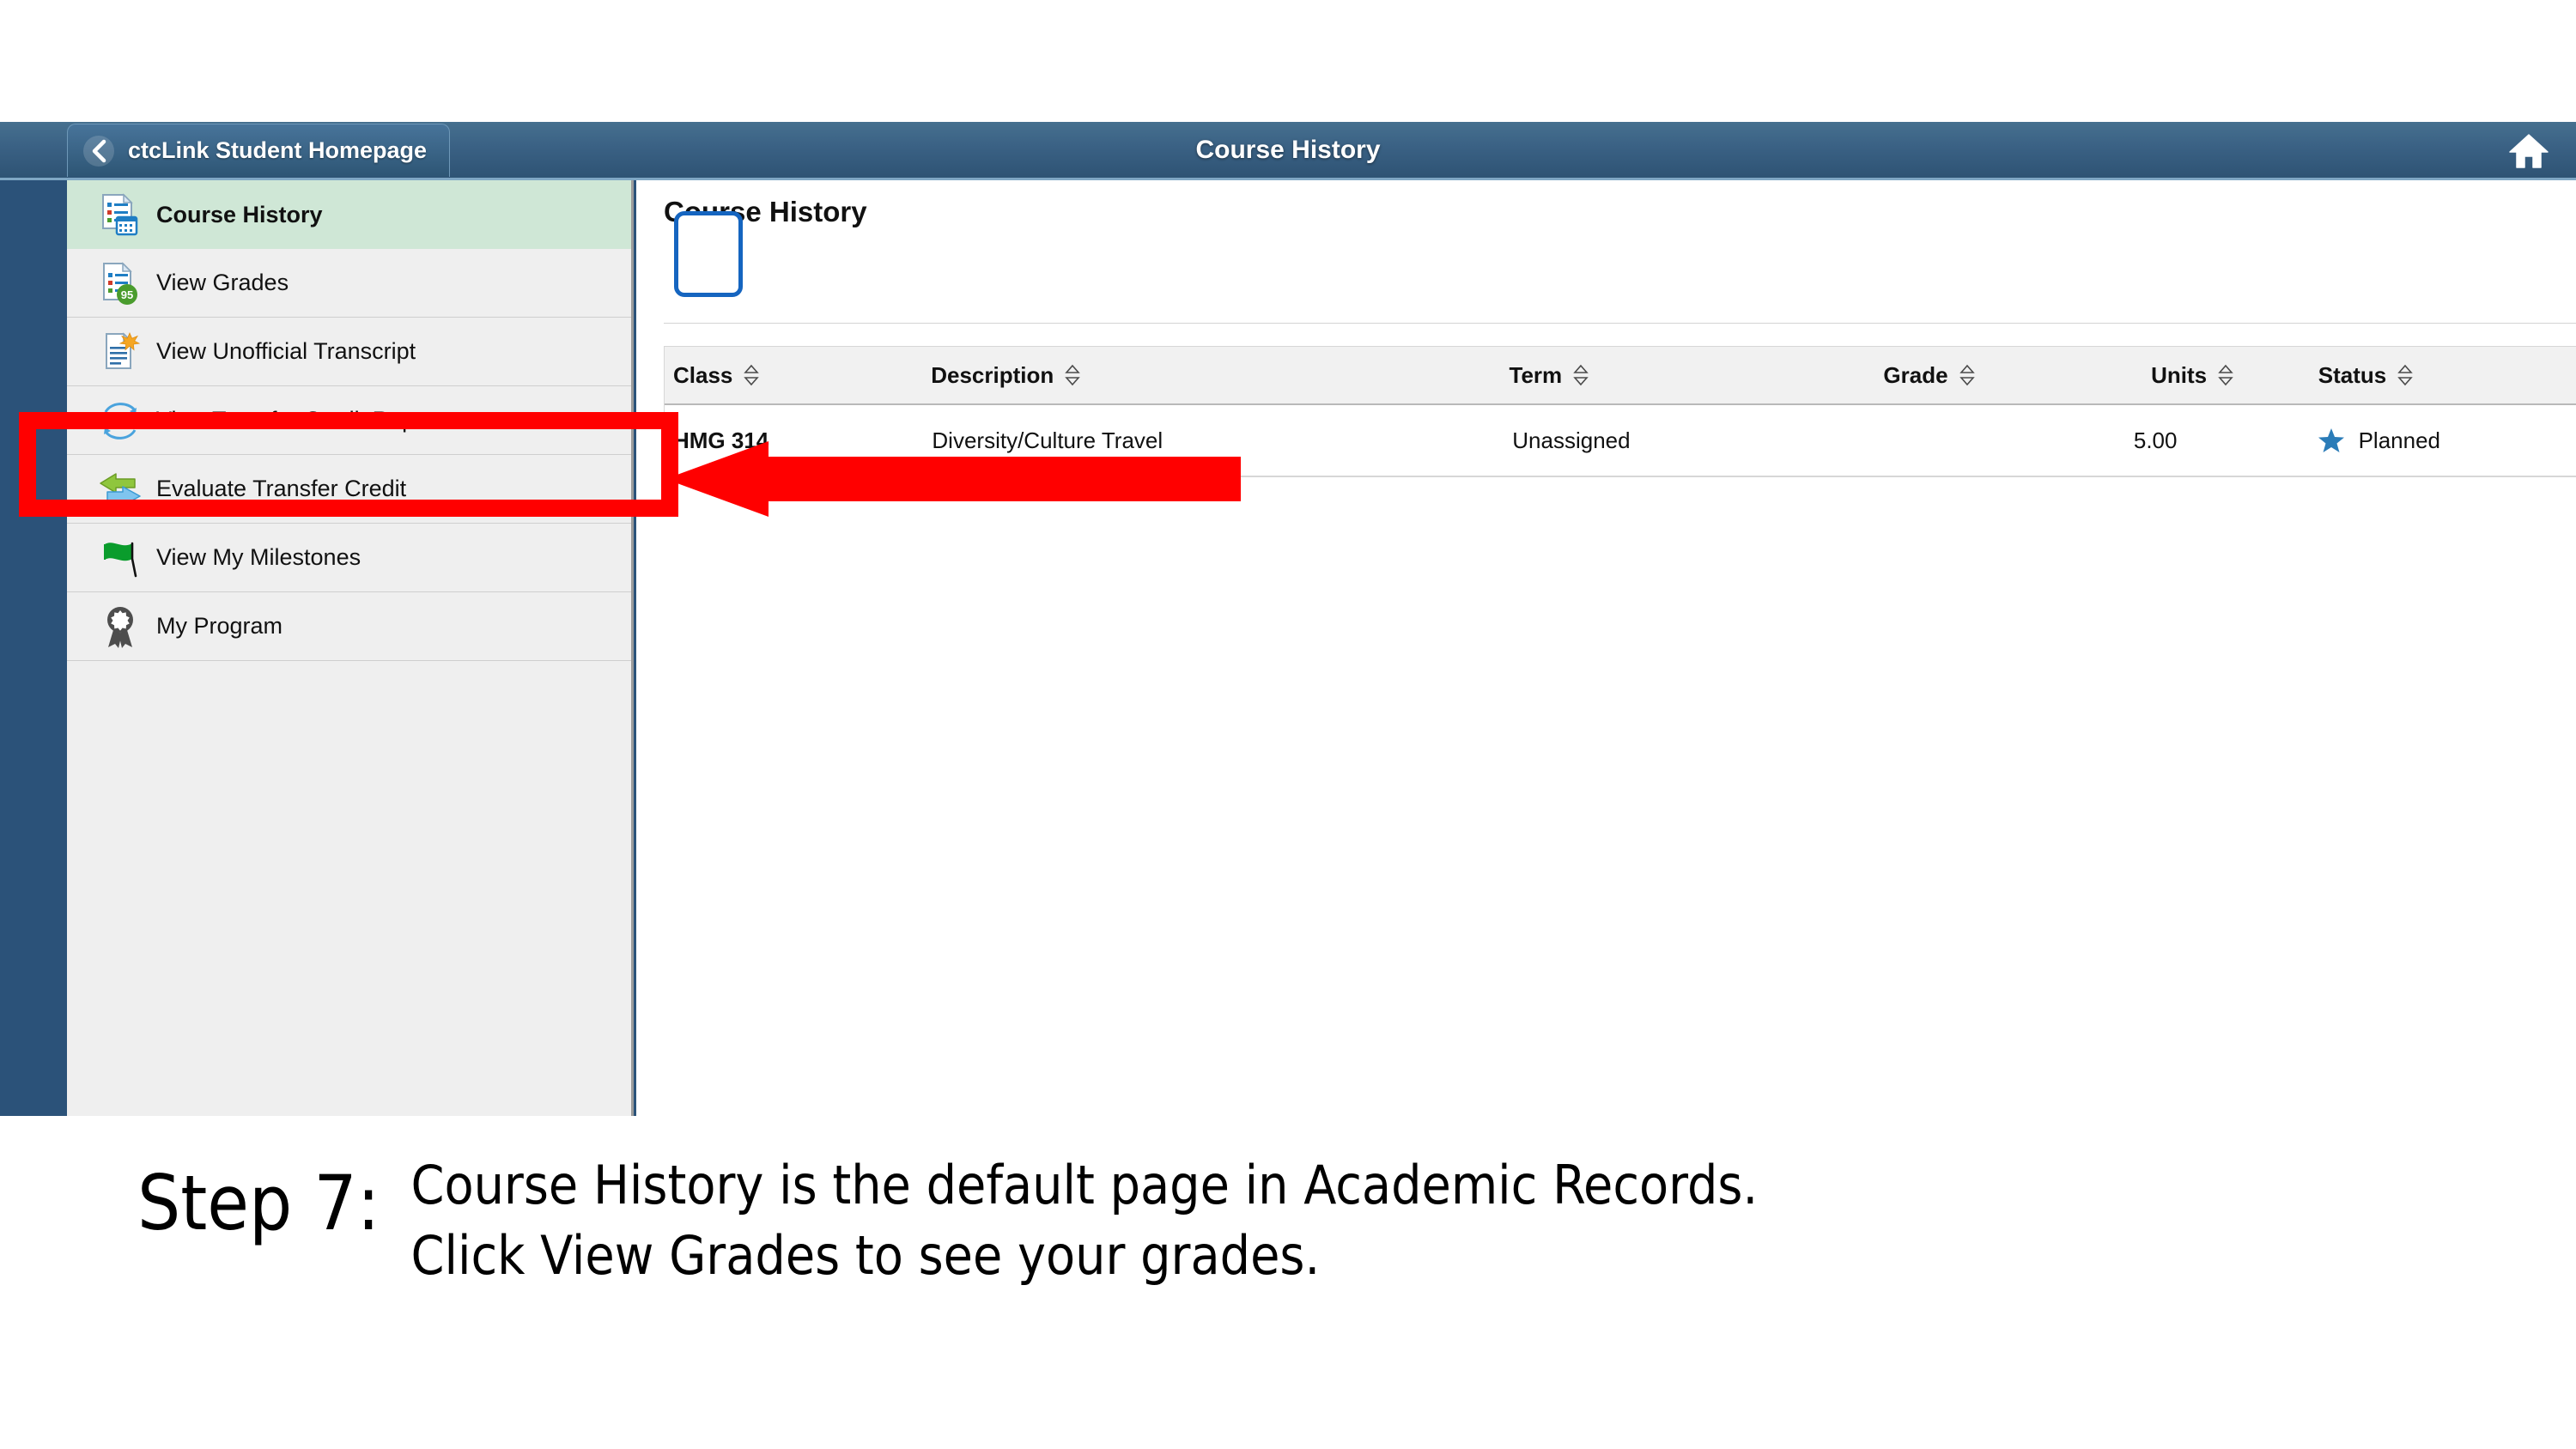 This screenshot has height=1449, width=2576. What do you see at coordinates (2447, 441) in the screenshot?
I see `cell-status: Planned` at bounding box center [2447, 441].